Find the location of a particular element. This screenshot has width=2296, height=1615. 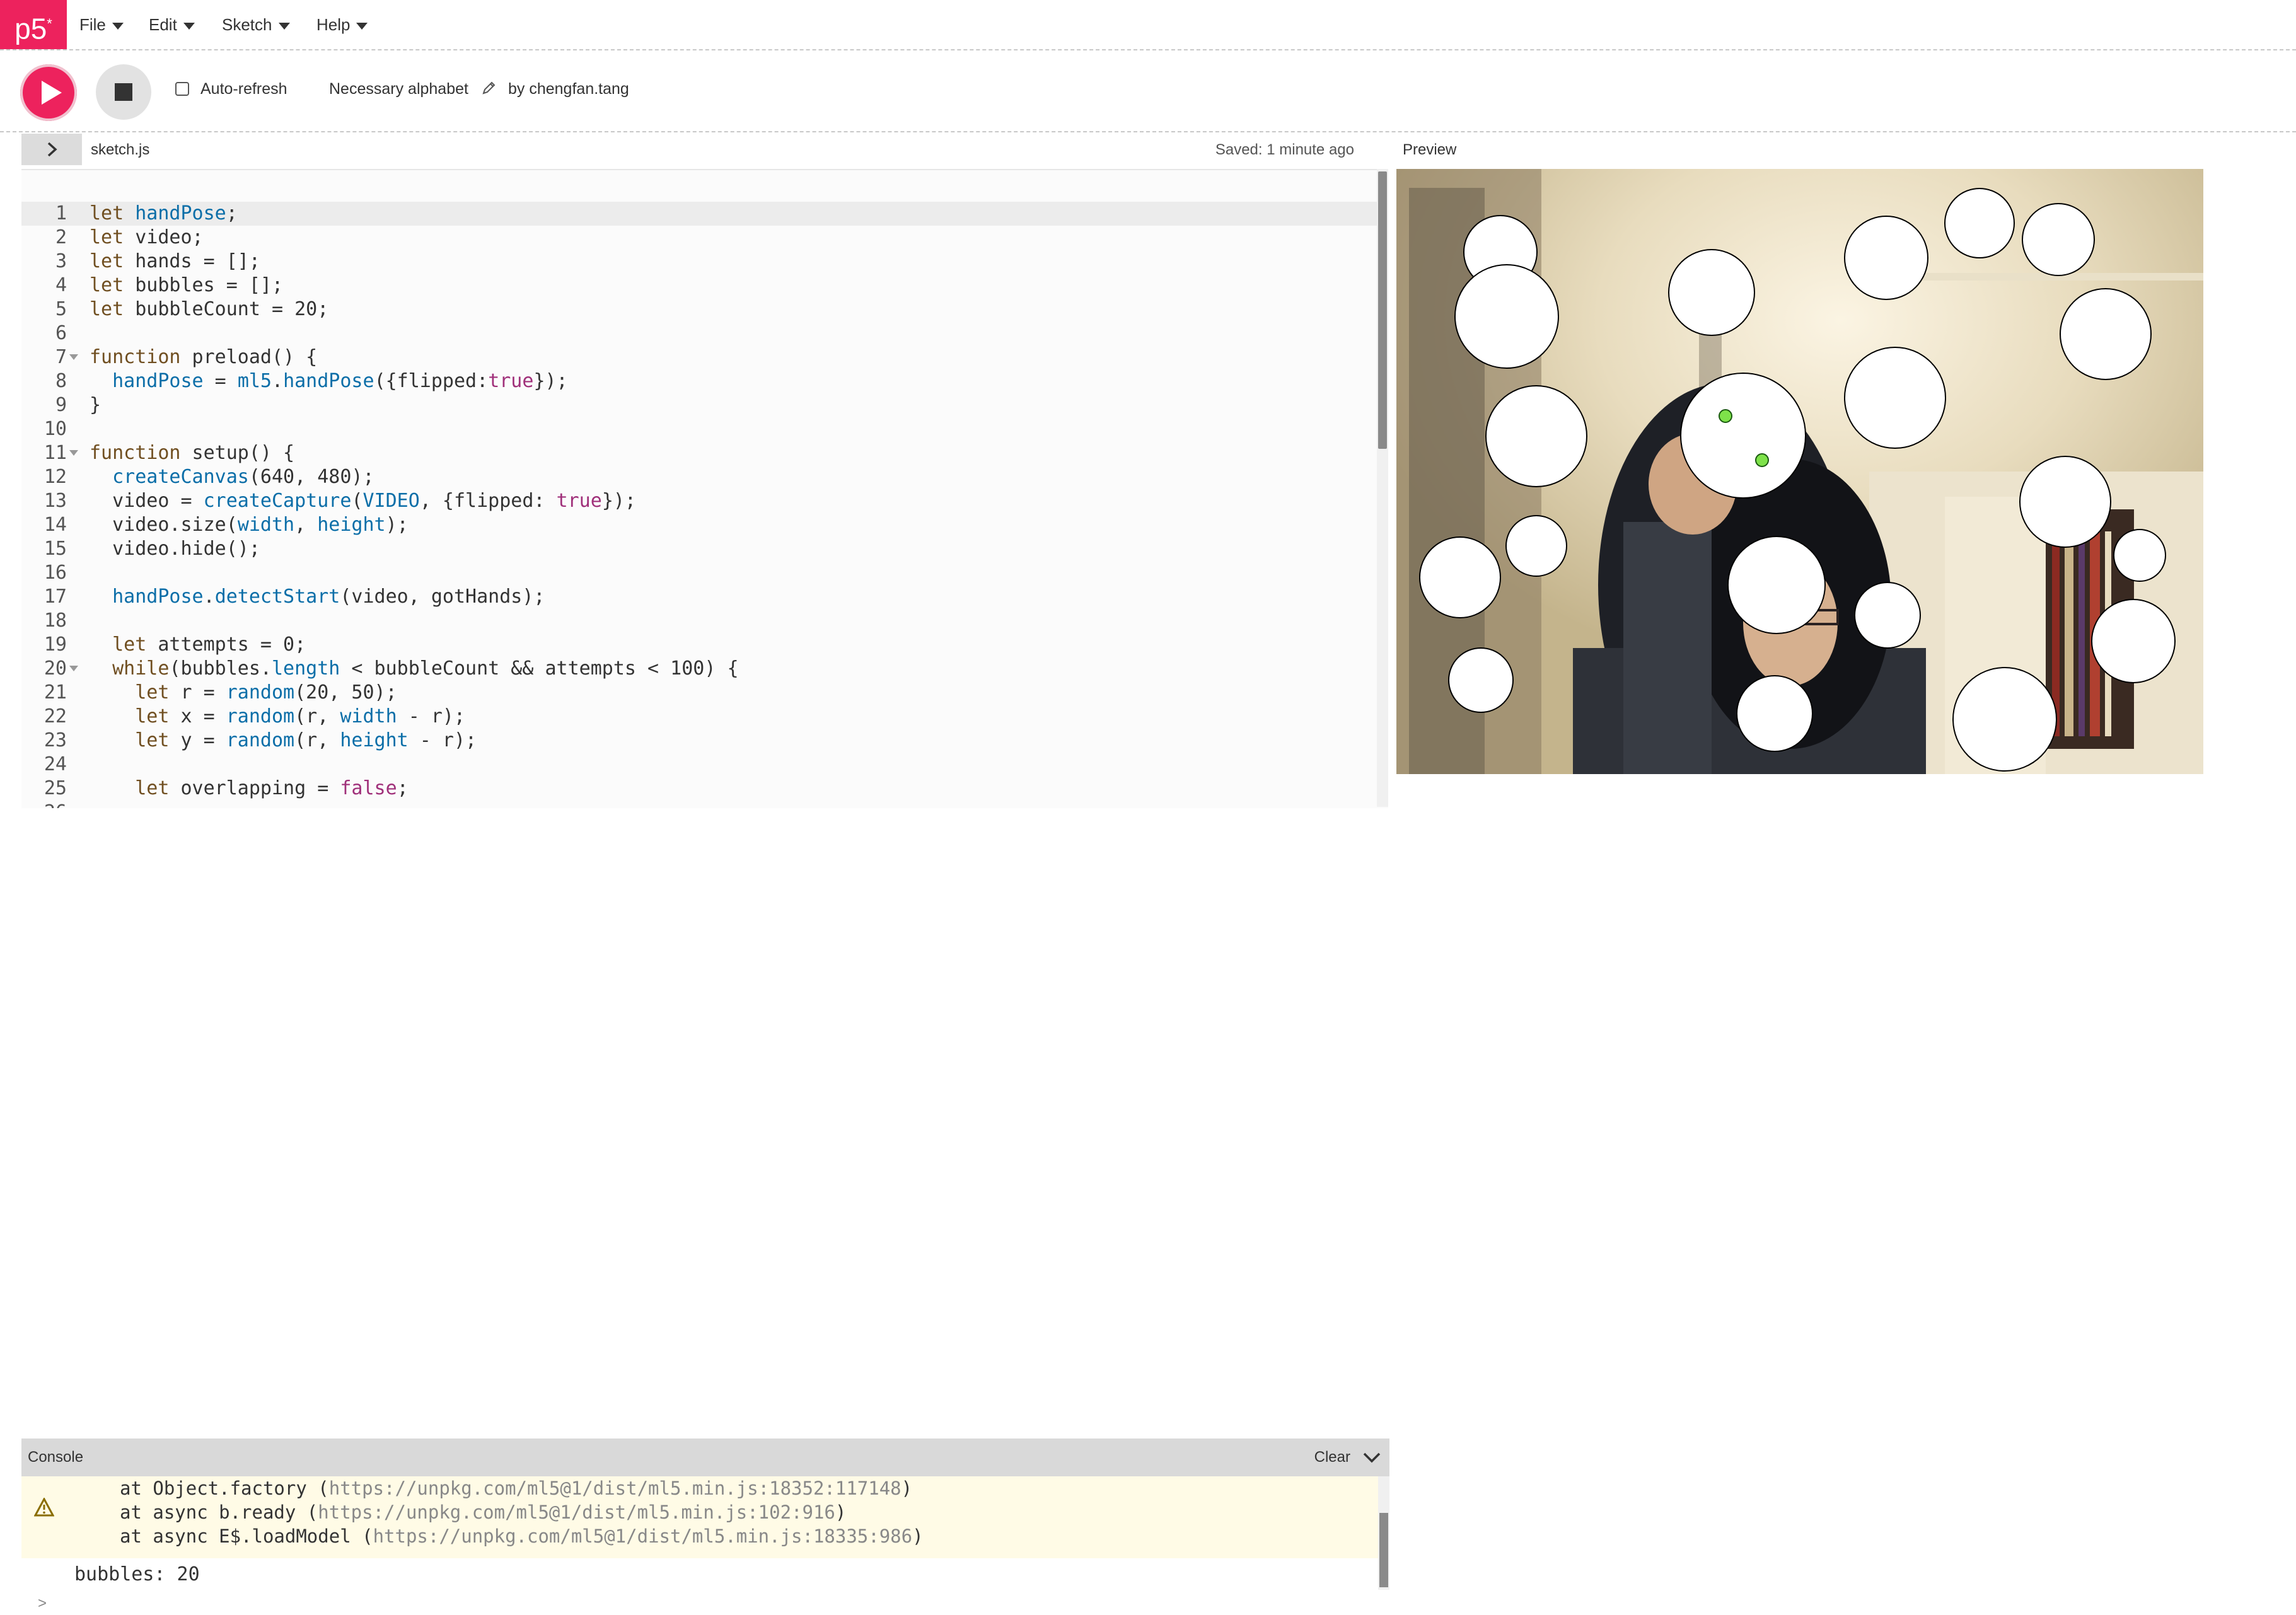

warning-icon is located at coordinates (44, 1508).